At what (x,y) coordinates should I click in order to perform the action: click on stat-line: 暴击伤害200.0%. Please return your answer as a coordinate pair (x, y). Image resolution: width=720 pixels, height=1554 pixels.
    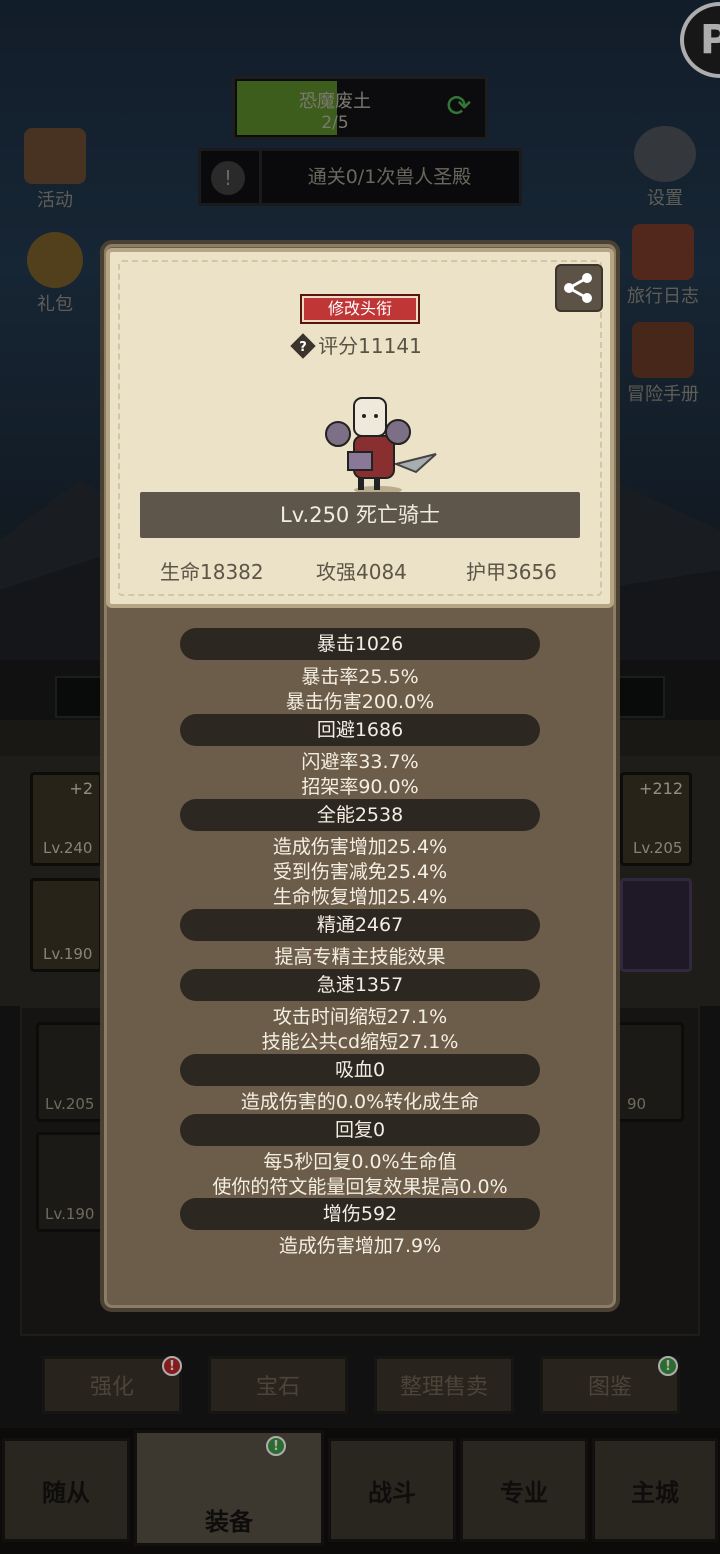
    Looking at the image, I should click on (360, 702).